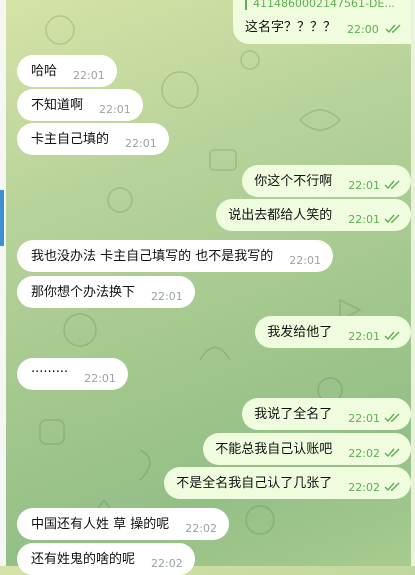 Image resolution: width=415 pixels, height=575 pixels. I want to click on incoming-message: 不知道啊 22:01, so click(80, 105).